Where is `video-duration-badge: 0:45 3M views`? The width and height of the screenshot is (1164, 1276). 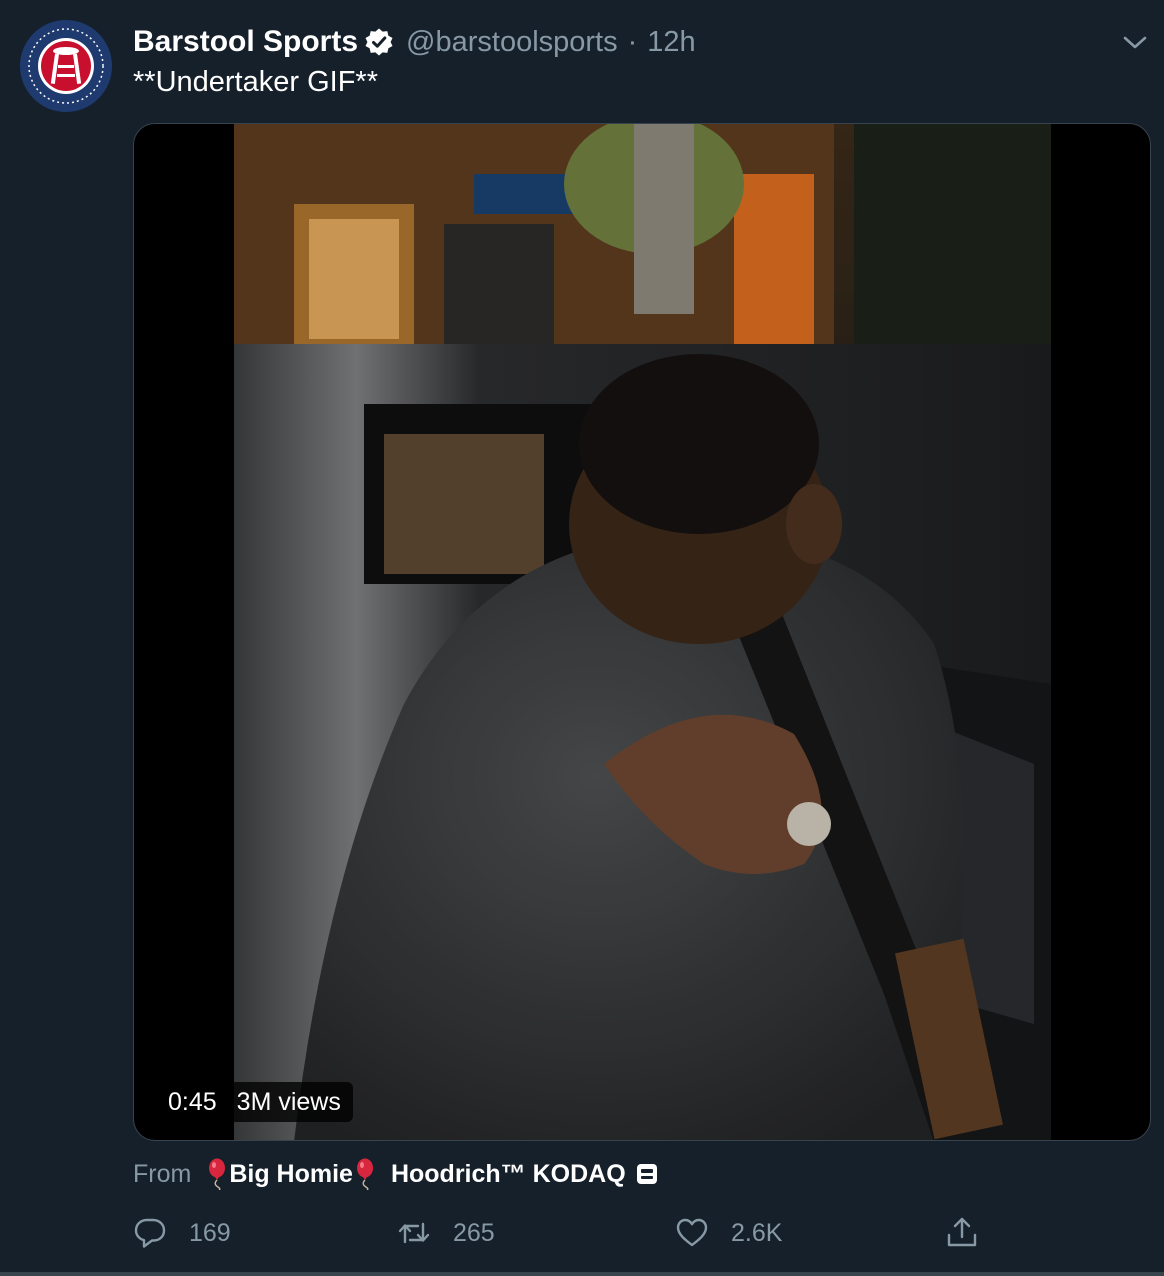 video-duration-badge: 0:45 3M views is located at coordinates (254, 1102).